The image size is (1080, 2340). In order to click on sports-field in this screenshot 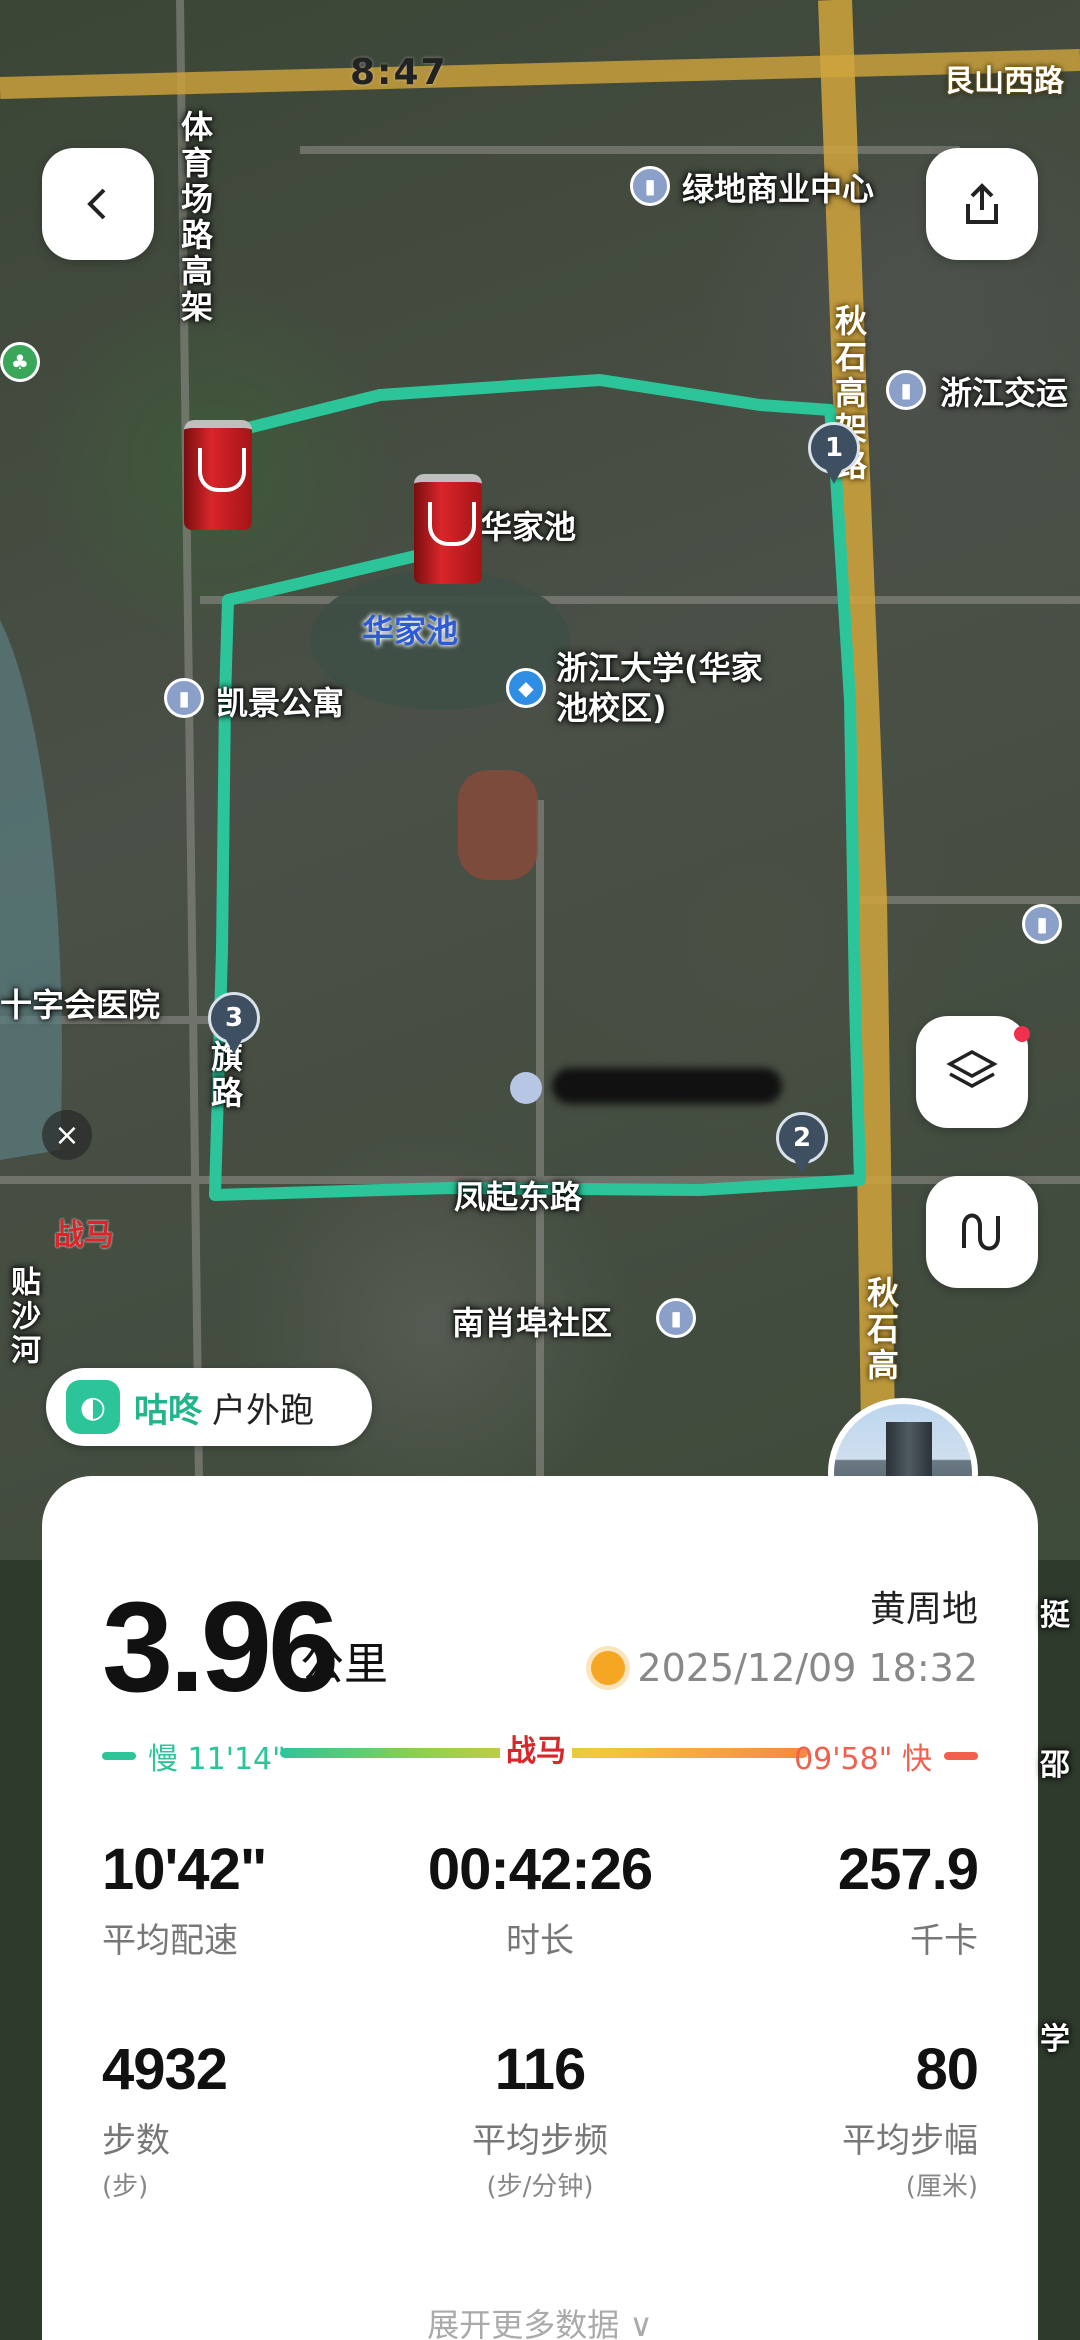, I will do `click(498, 825)`.